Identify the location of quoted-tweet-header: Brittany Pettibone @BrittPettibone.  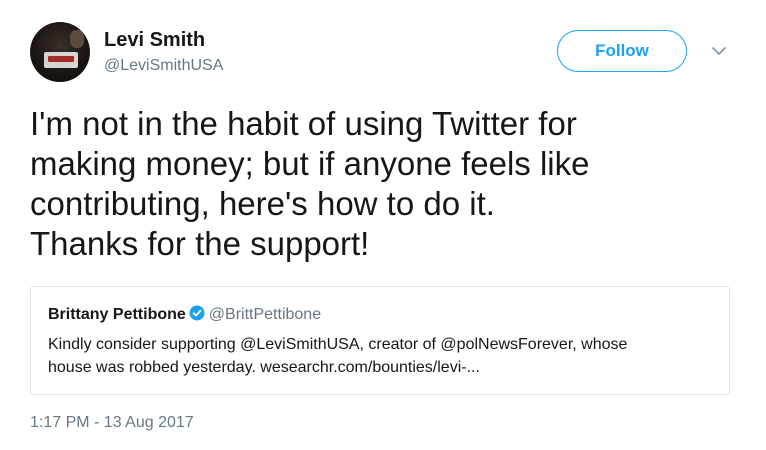
(184, 315).